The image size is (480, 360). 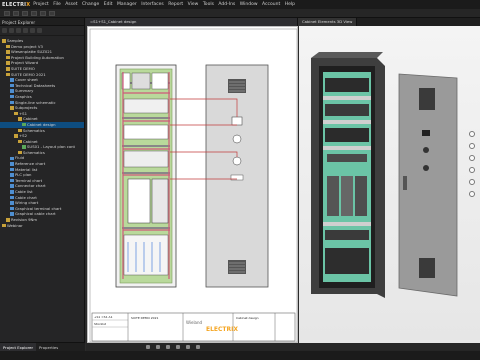 What do you see at coordinates (71, 4) in the screenshot?
I see `menu-asset: Asset` at bounding box center [71, 4].